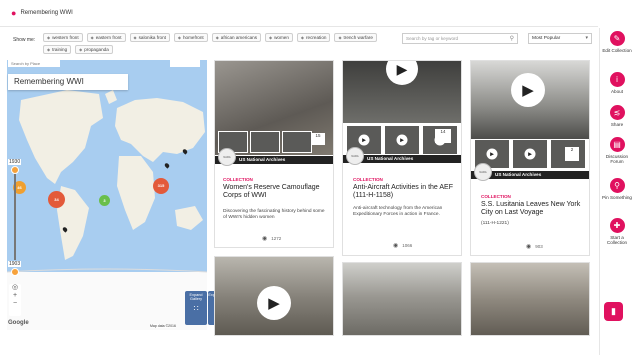 Image resolution: width=633 pixels, height=355 pixels. Describe the element at coordinates (163, 326) in the screenshot. I see `map-attribution: Map data ©2016` at that location.